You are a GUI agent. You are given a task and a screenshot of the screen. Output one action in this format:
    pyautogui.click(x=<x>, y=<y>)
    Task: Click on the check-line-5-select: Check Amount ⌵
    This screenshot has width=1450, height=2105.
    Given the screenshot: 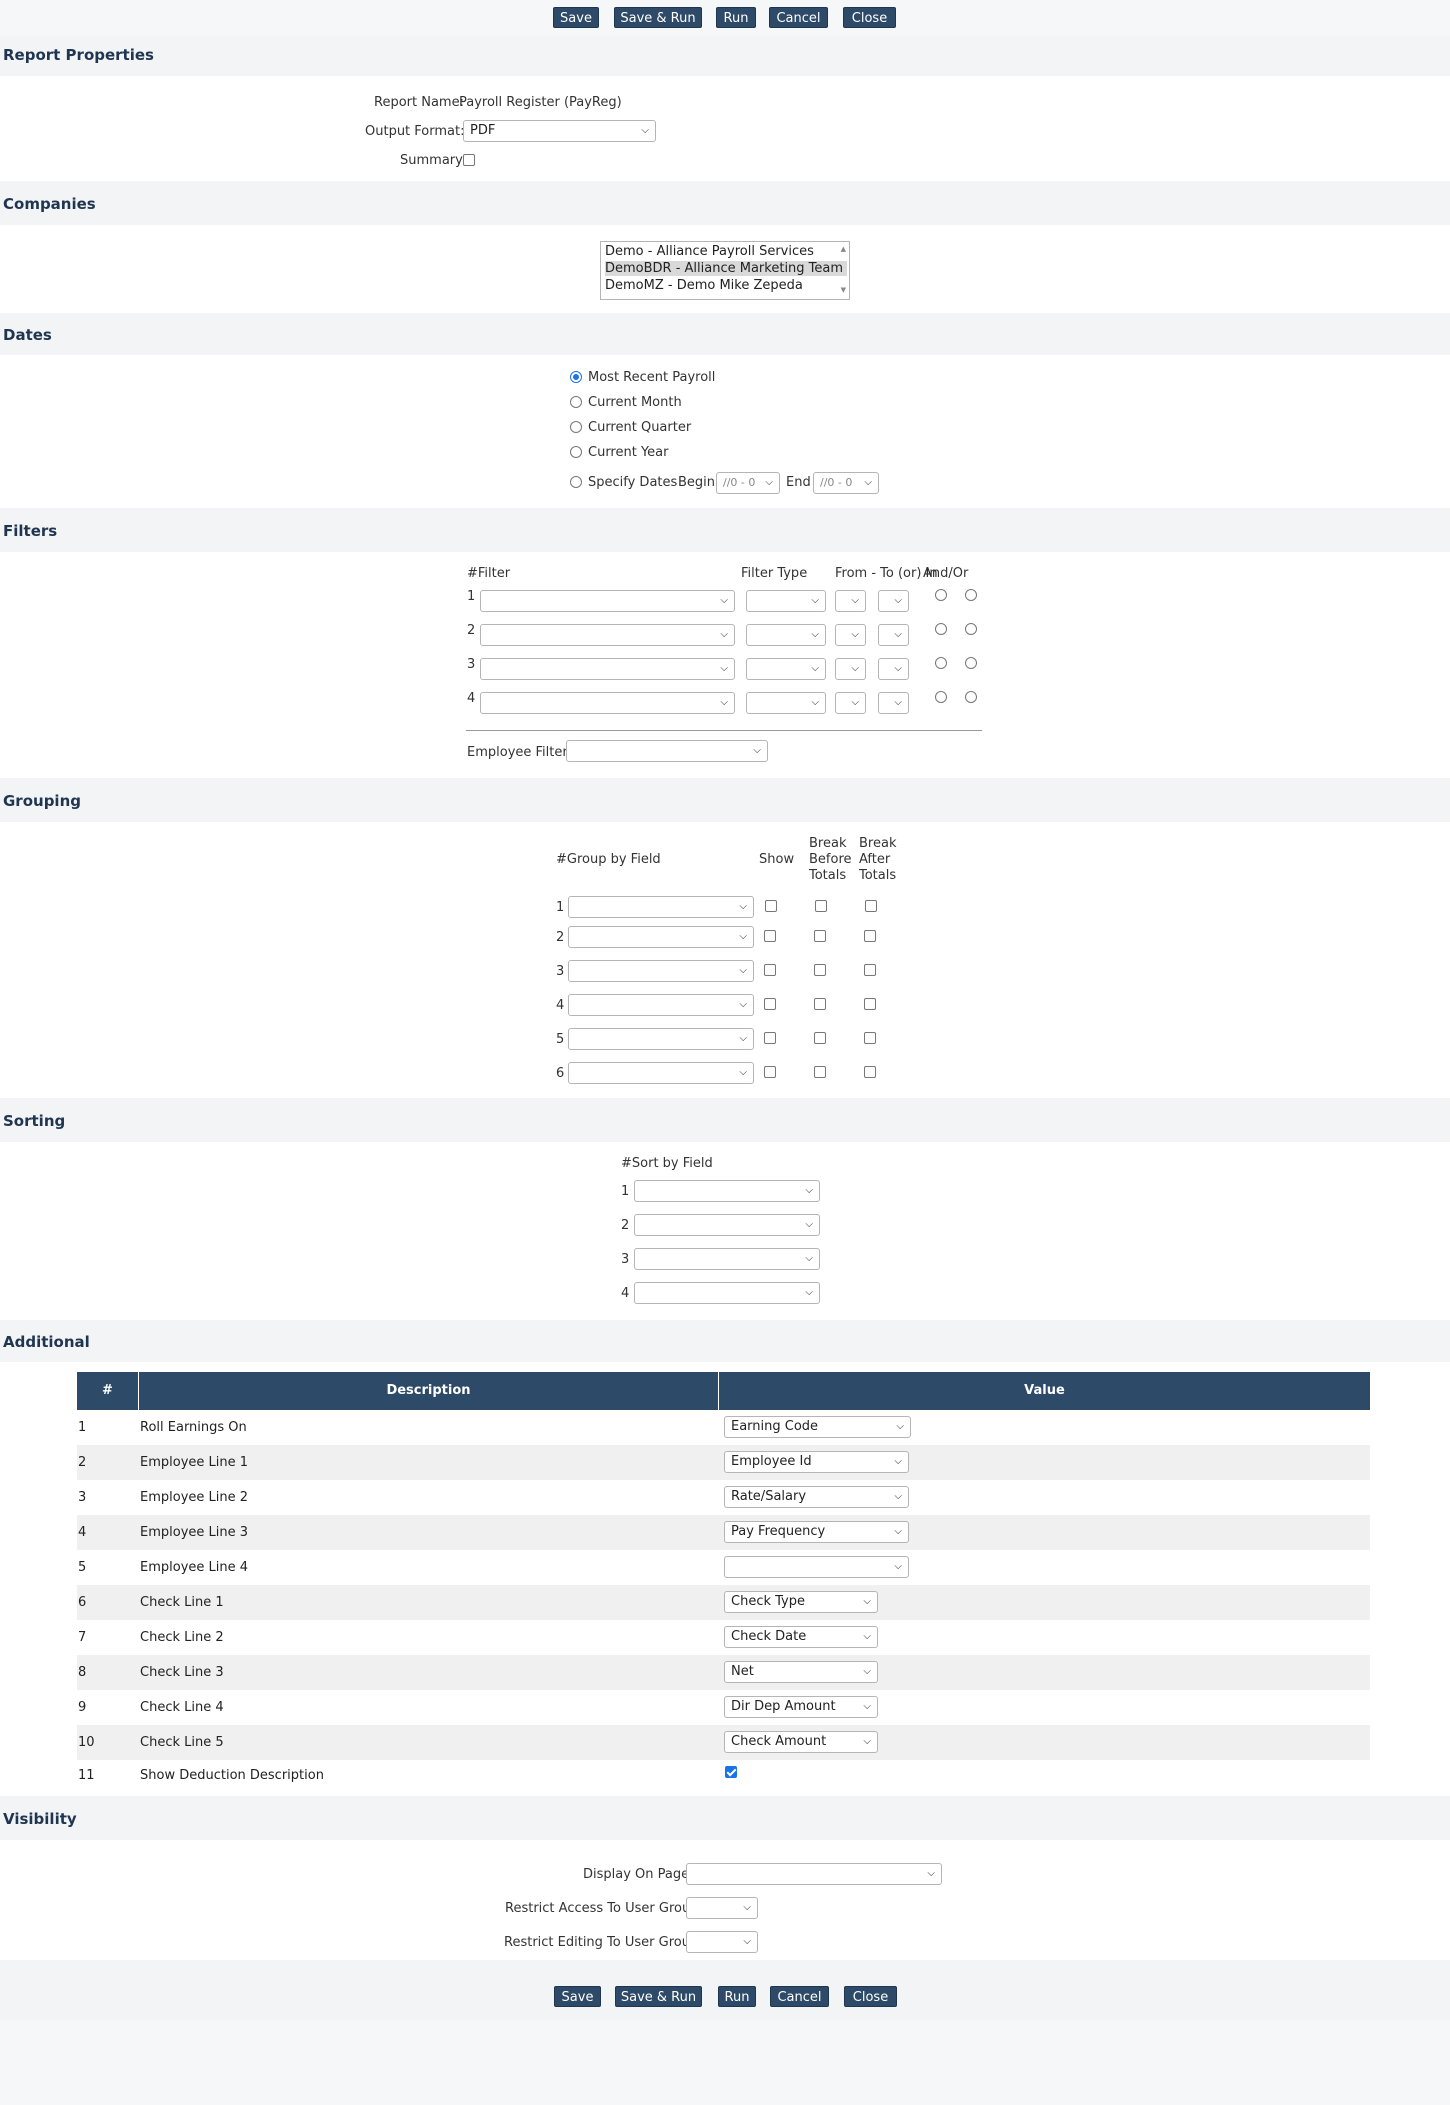 What is the action you would take?
    pyautogui.click(x=801, y=1742)
    